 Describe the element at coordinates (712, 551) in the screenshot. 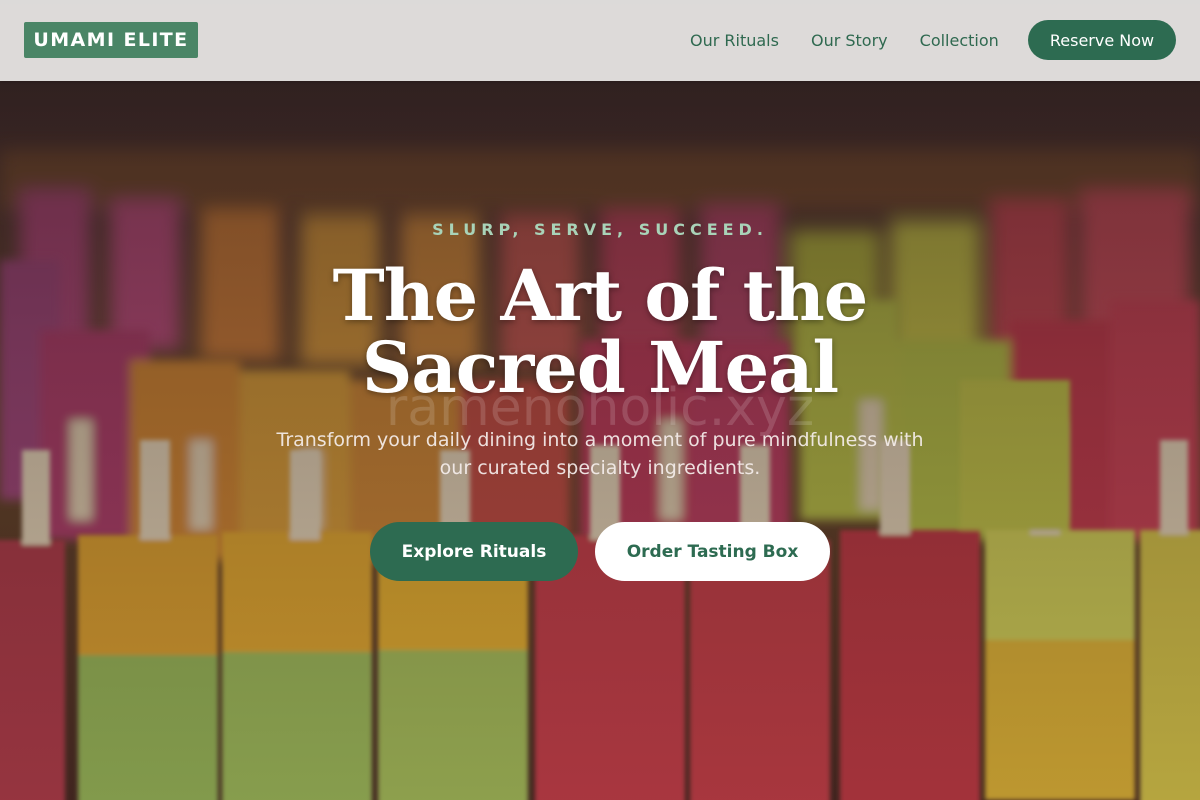

I see `order-tasting-box-button: Order Tasting Box` at that location.